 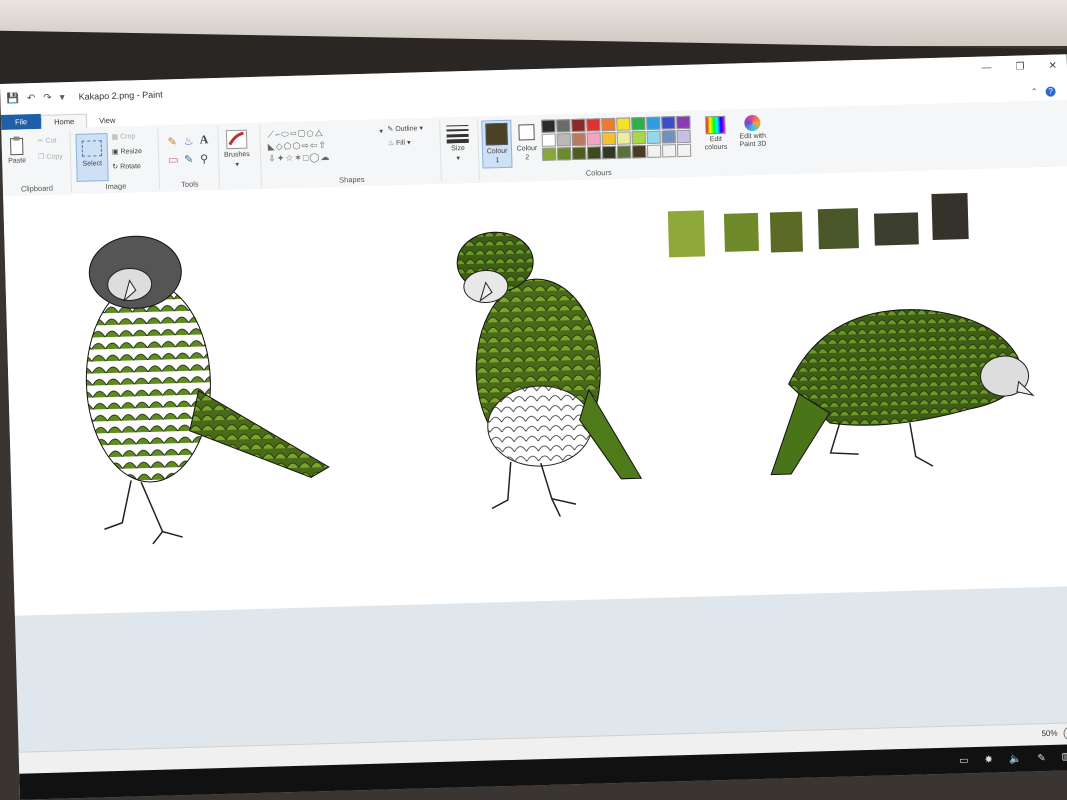 What do you see at coordinates (314, 145) in the screenshot?
I see `left-arrow-shape-icon: ⇦` at bounding box center [314, 145].